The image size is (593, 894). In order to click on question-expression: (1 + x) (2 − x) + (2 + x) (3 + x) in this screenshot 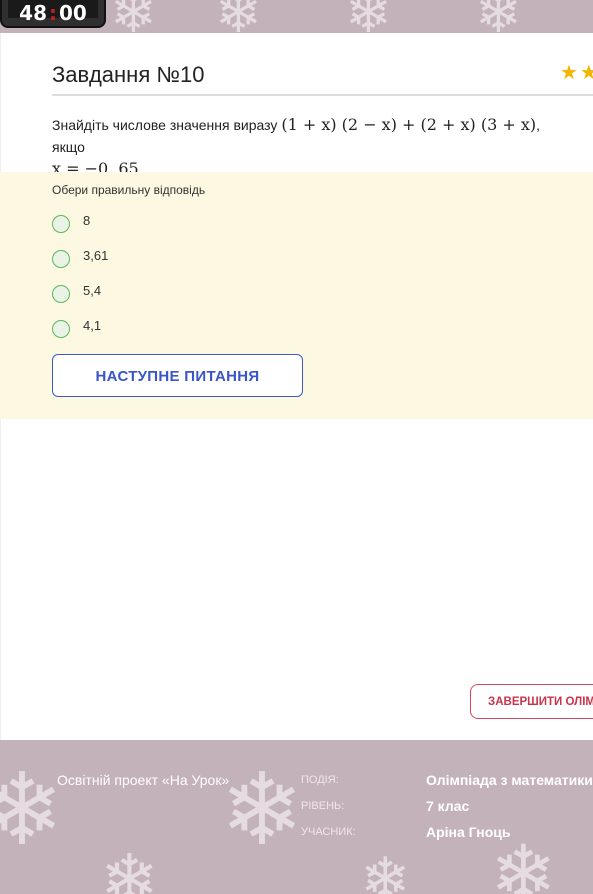, I will do `click(409, 124)`.